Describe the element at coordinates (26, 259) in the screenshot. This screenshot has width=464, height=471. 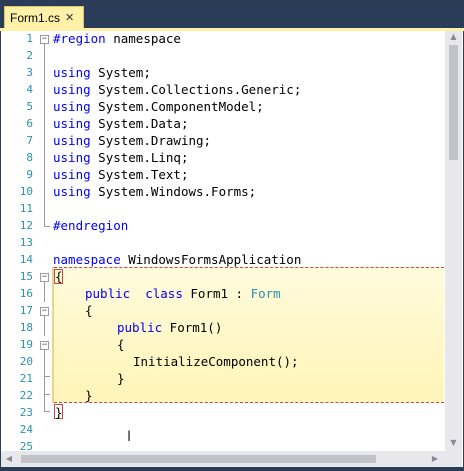
I see `line-number: 14` at that location.